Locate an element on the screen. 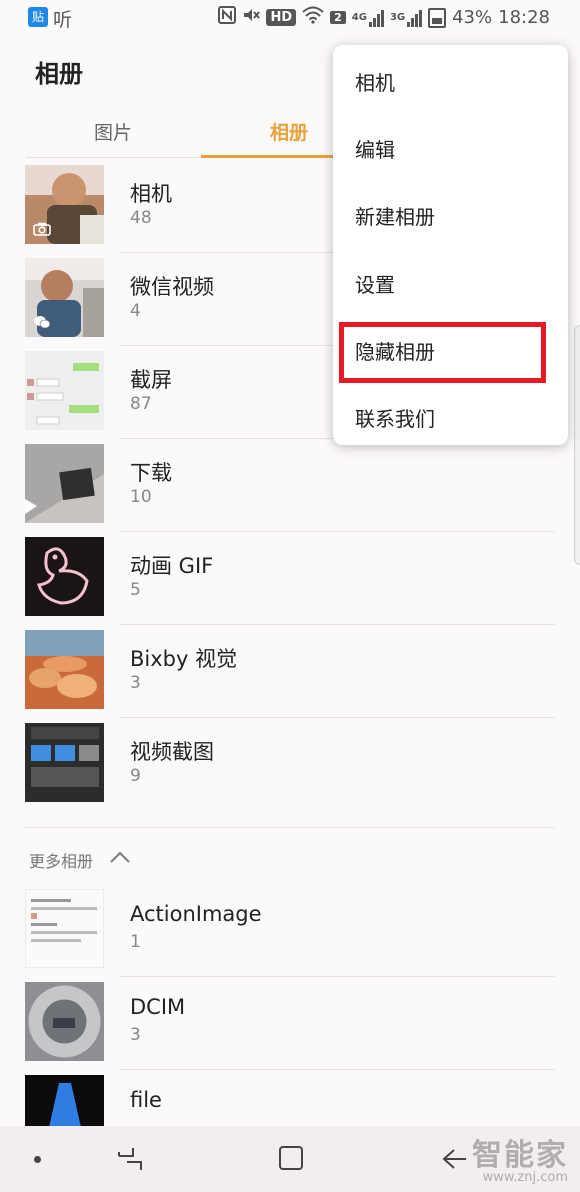 The width and height of the screenshot is (580, 1192). album-count: 9 is located at coordinates (135, 776).